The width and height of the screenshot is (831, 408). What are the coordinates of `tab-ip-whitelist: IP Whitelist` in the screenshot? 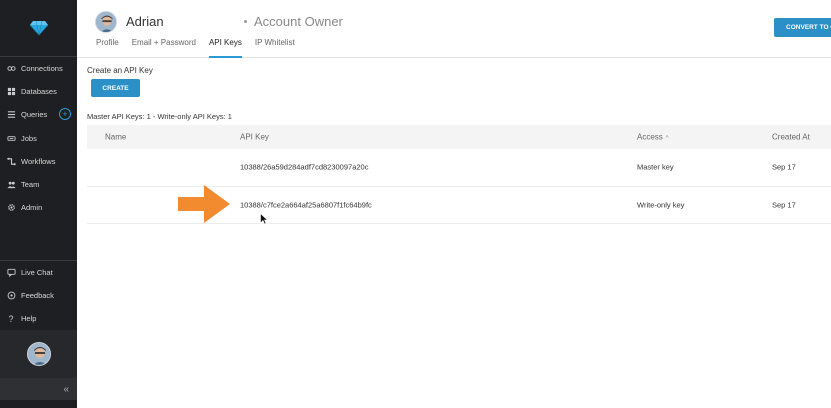 It's located at (275, 47).